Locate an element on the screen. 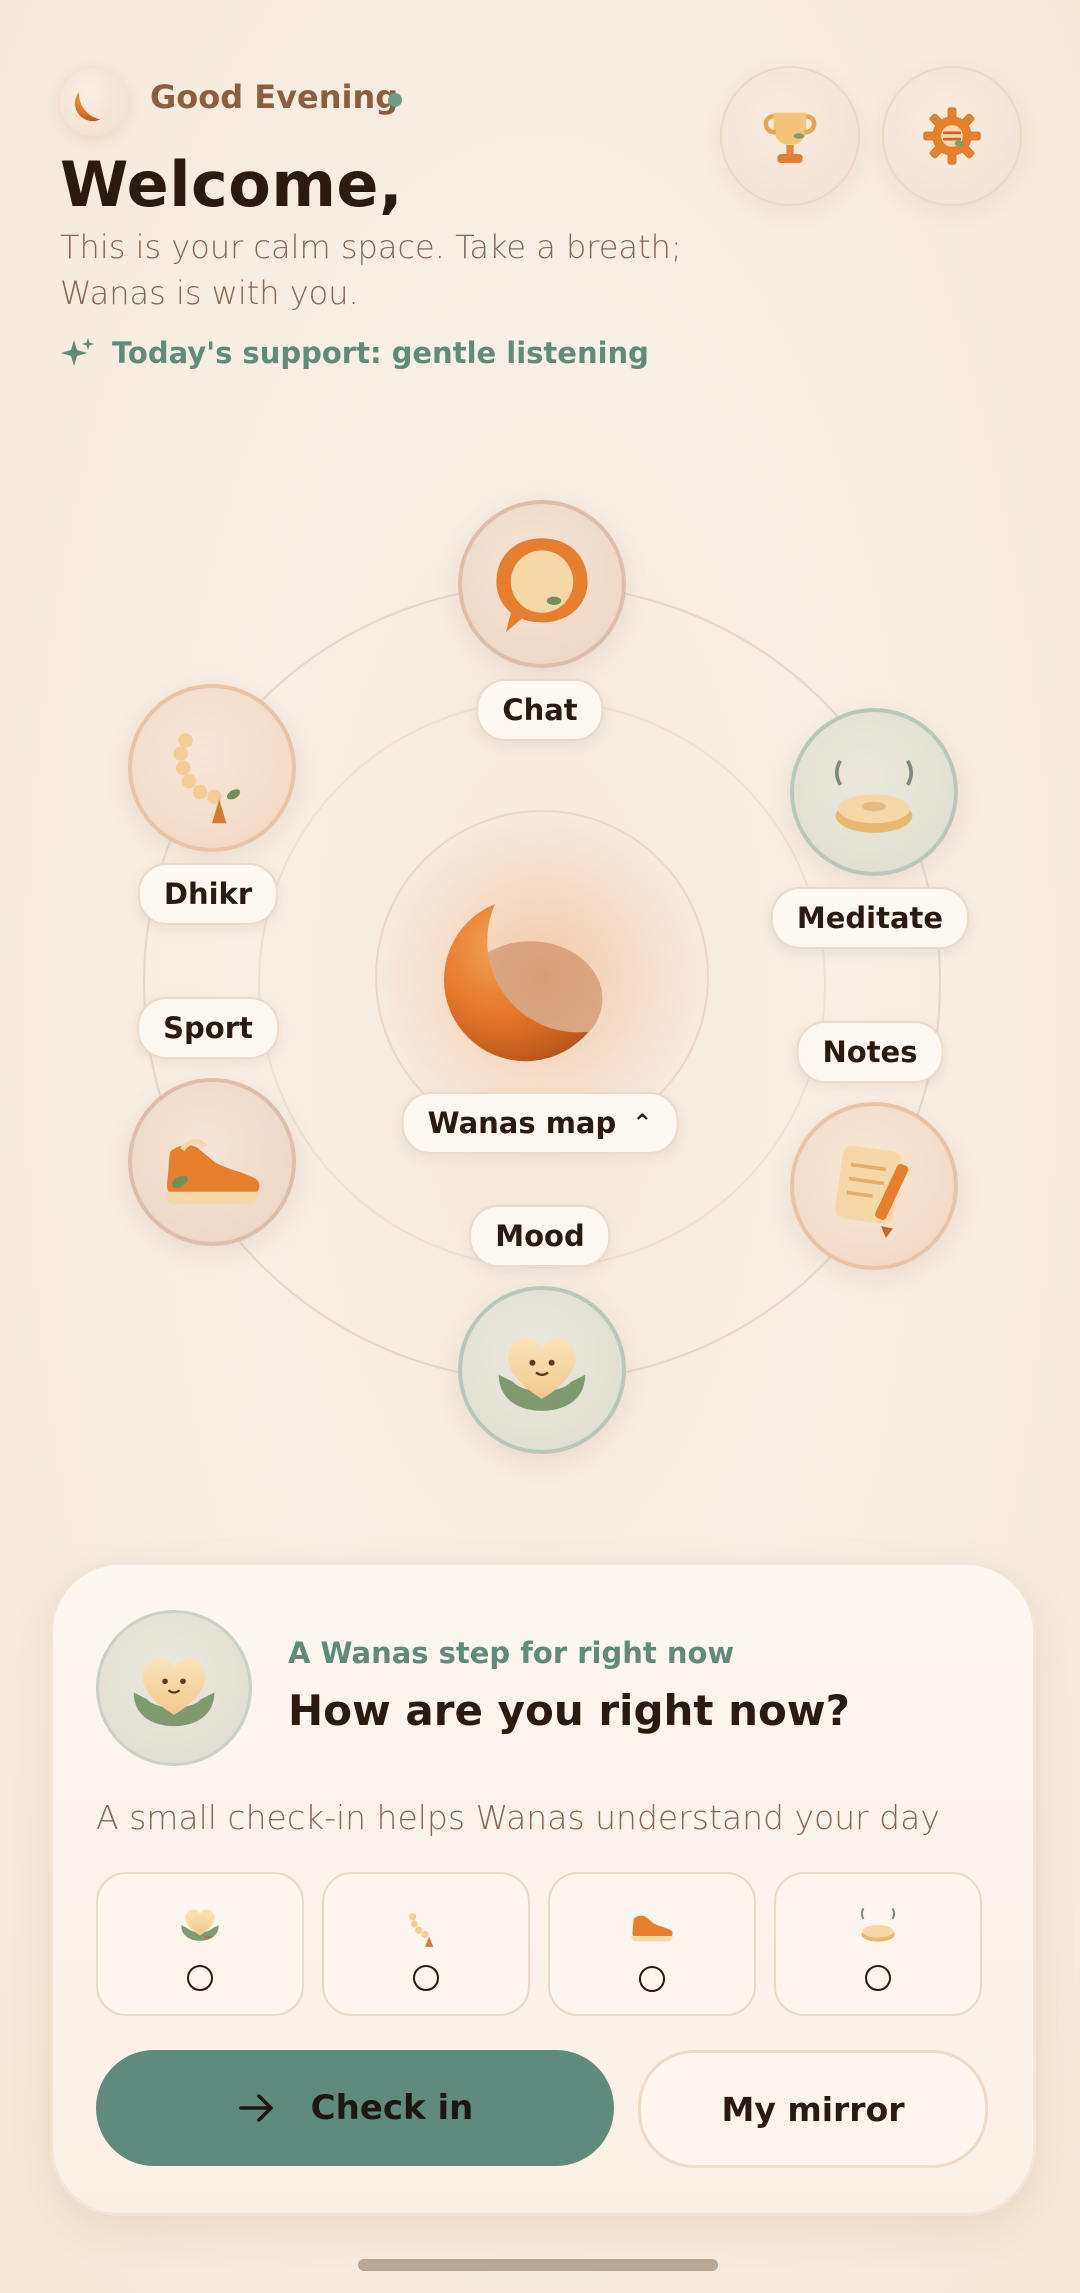 The image size is (1080, 2293). meditate-label: Meditate is located at coordinates (870, 918).